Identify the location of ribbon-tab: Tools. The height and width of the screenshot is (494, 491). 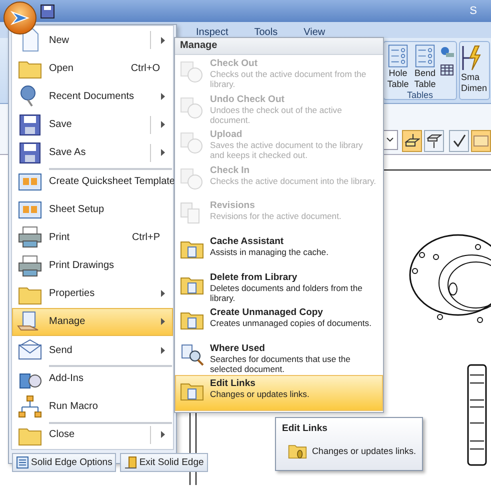
(266, 32).